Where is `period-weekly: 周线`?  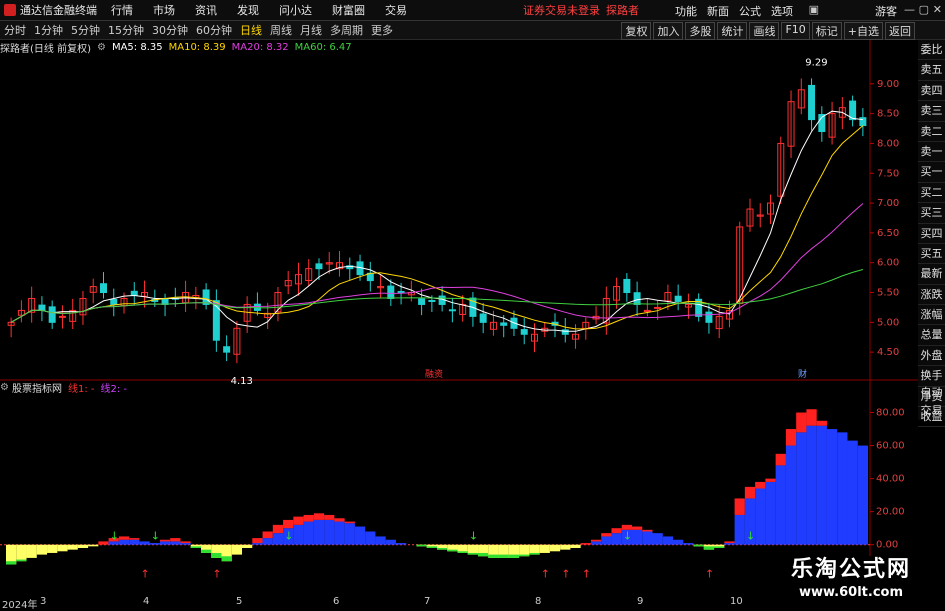
period-weekly: 周线 is located at coordinates (281, 30).